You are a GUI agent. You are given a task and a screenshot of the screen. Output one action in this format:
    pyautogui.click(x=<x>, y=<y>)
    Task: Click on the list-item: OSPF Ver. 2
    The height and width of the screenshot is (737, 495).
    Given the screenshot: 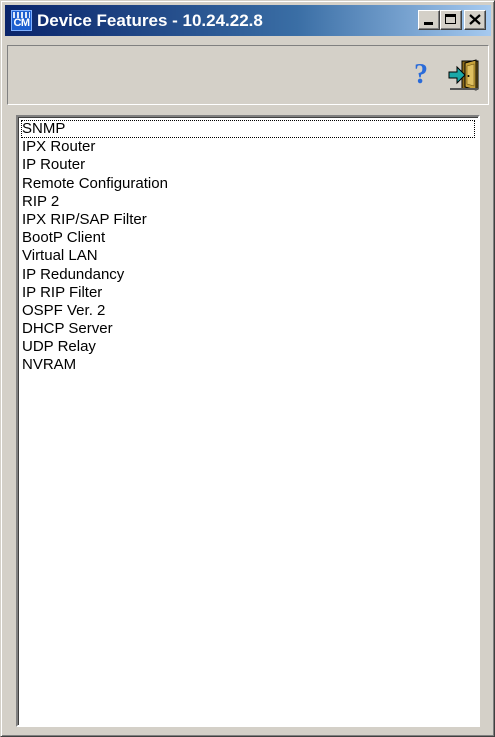 What is the action you would take?
    pyautogui.click(x=248, y=311)
    